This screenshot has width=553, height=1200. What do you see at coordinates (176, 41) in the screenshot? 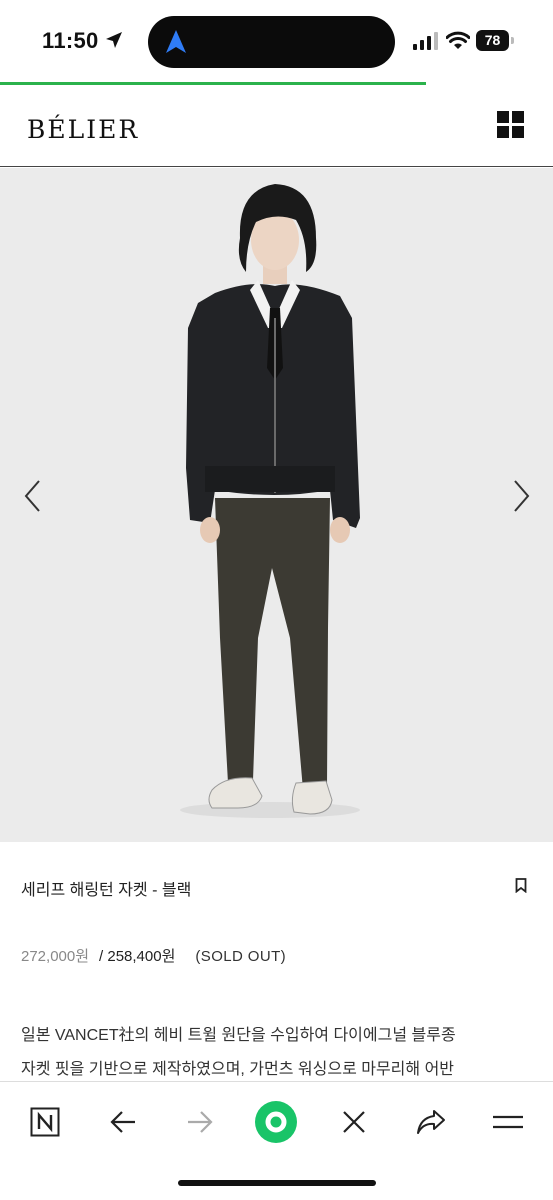
I see `navigation-arrow-icon` at bounding box center [176, 41].